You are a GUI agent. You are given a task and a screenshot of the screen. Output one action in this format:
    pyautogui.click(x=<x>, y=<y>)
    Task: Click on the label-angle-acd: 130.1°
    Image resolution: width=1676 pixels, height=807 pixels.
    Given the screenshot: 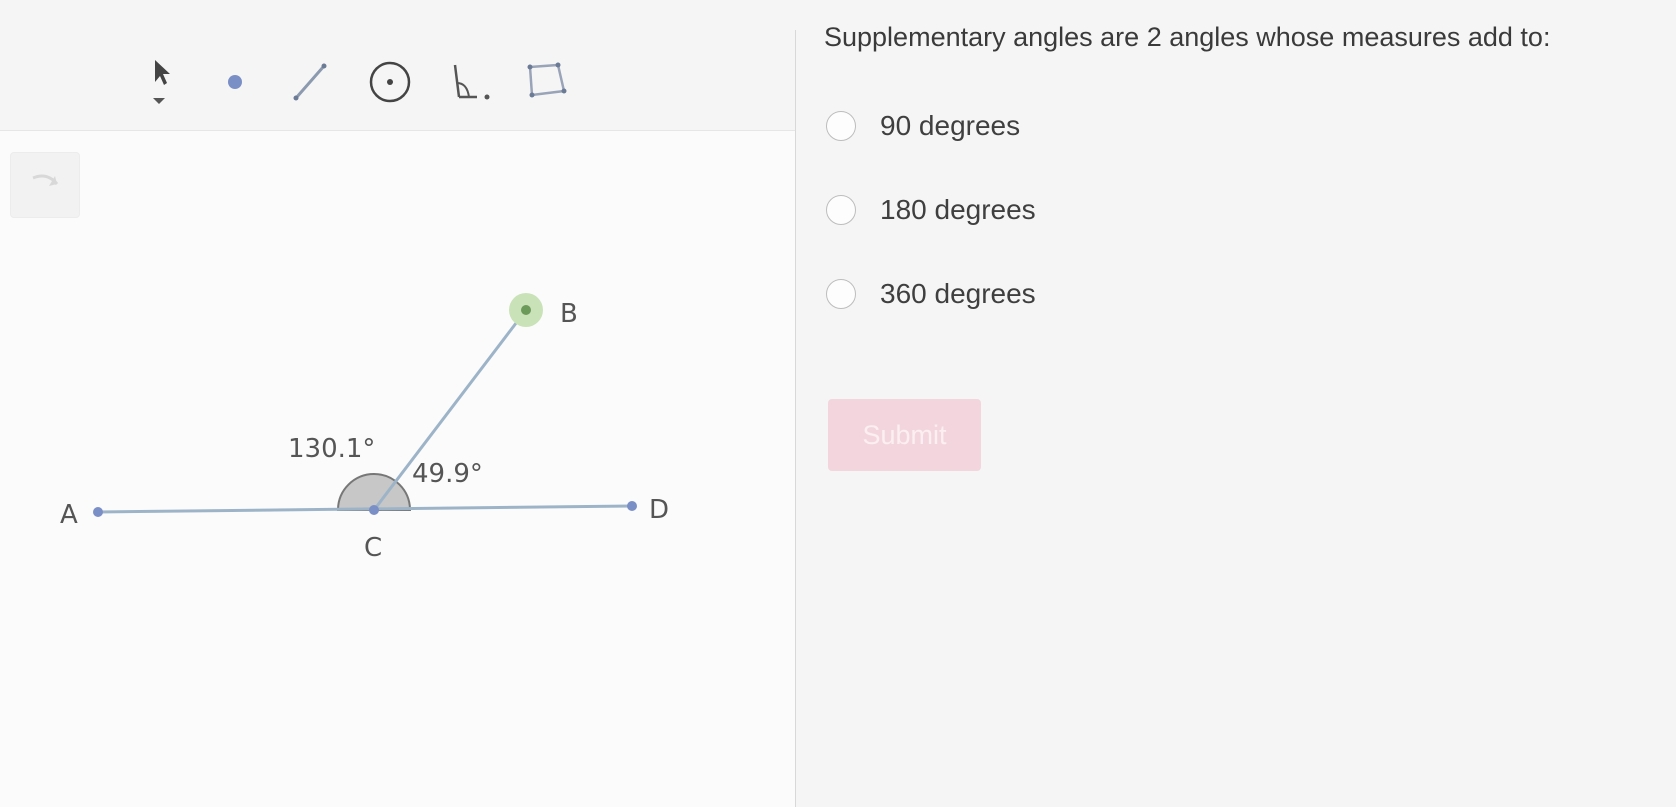 What is the action you would take?
    pyautogui.click(x=331, y=449)
    